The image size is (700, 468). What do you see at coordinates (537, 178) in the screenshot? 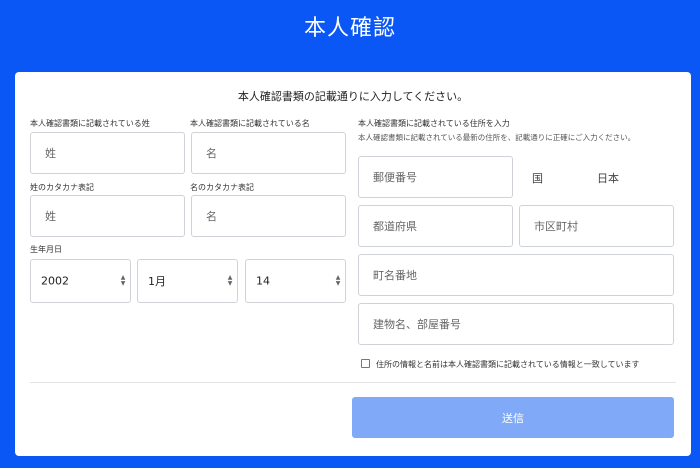
I see `country-label: 国` at bounding box center [537, 178].